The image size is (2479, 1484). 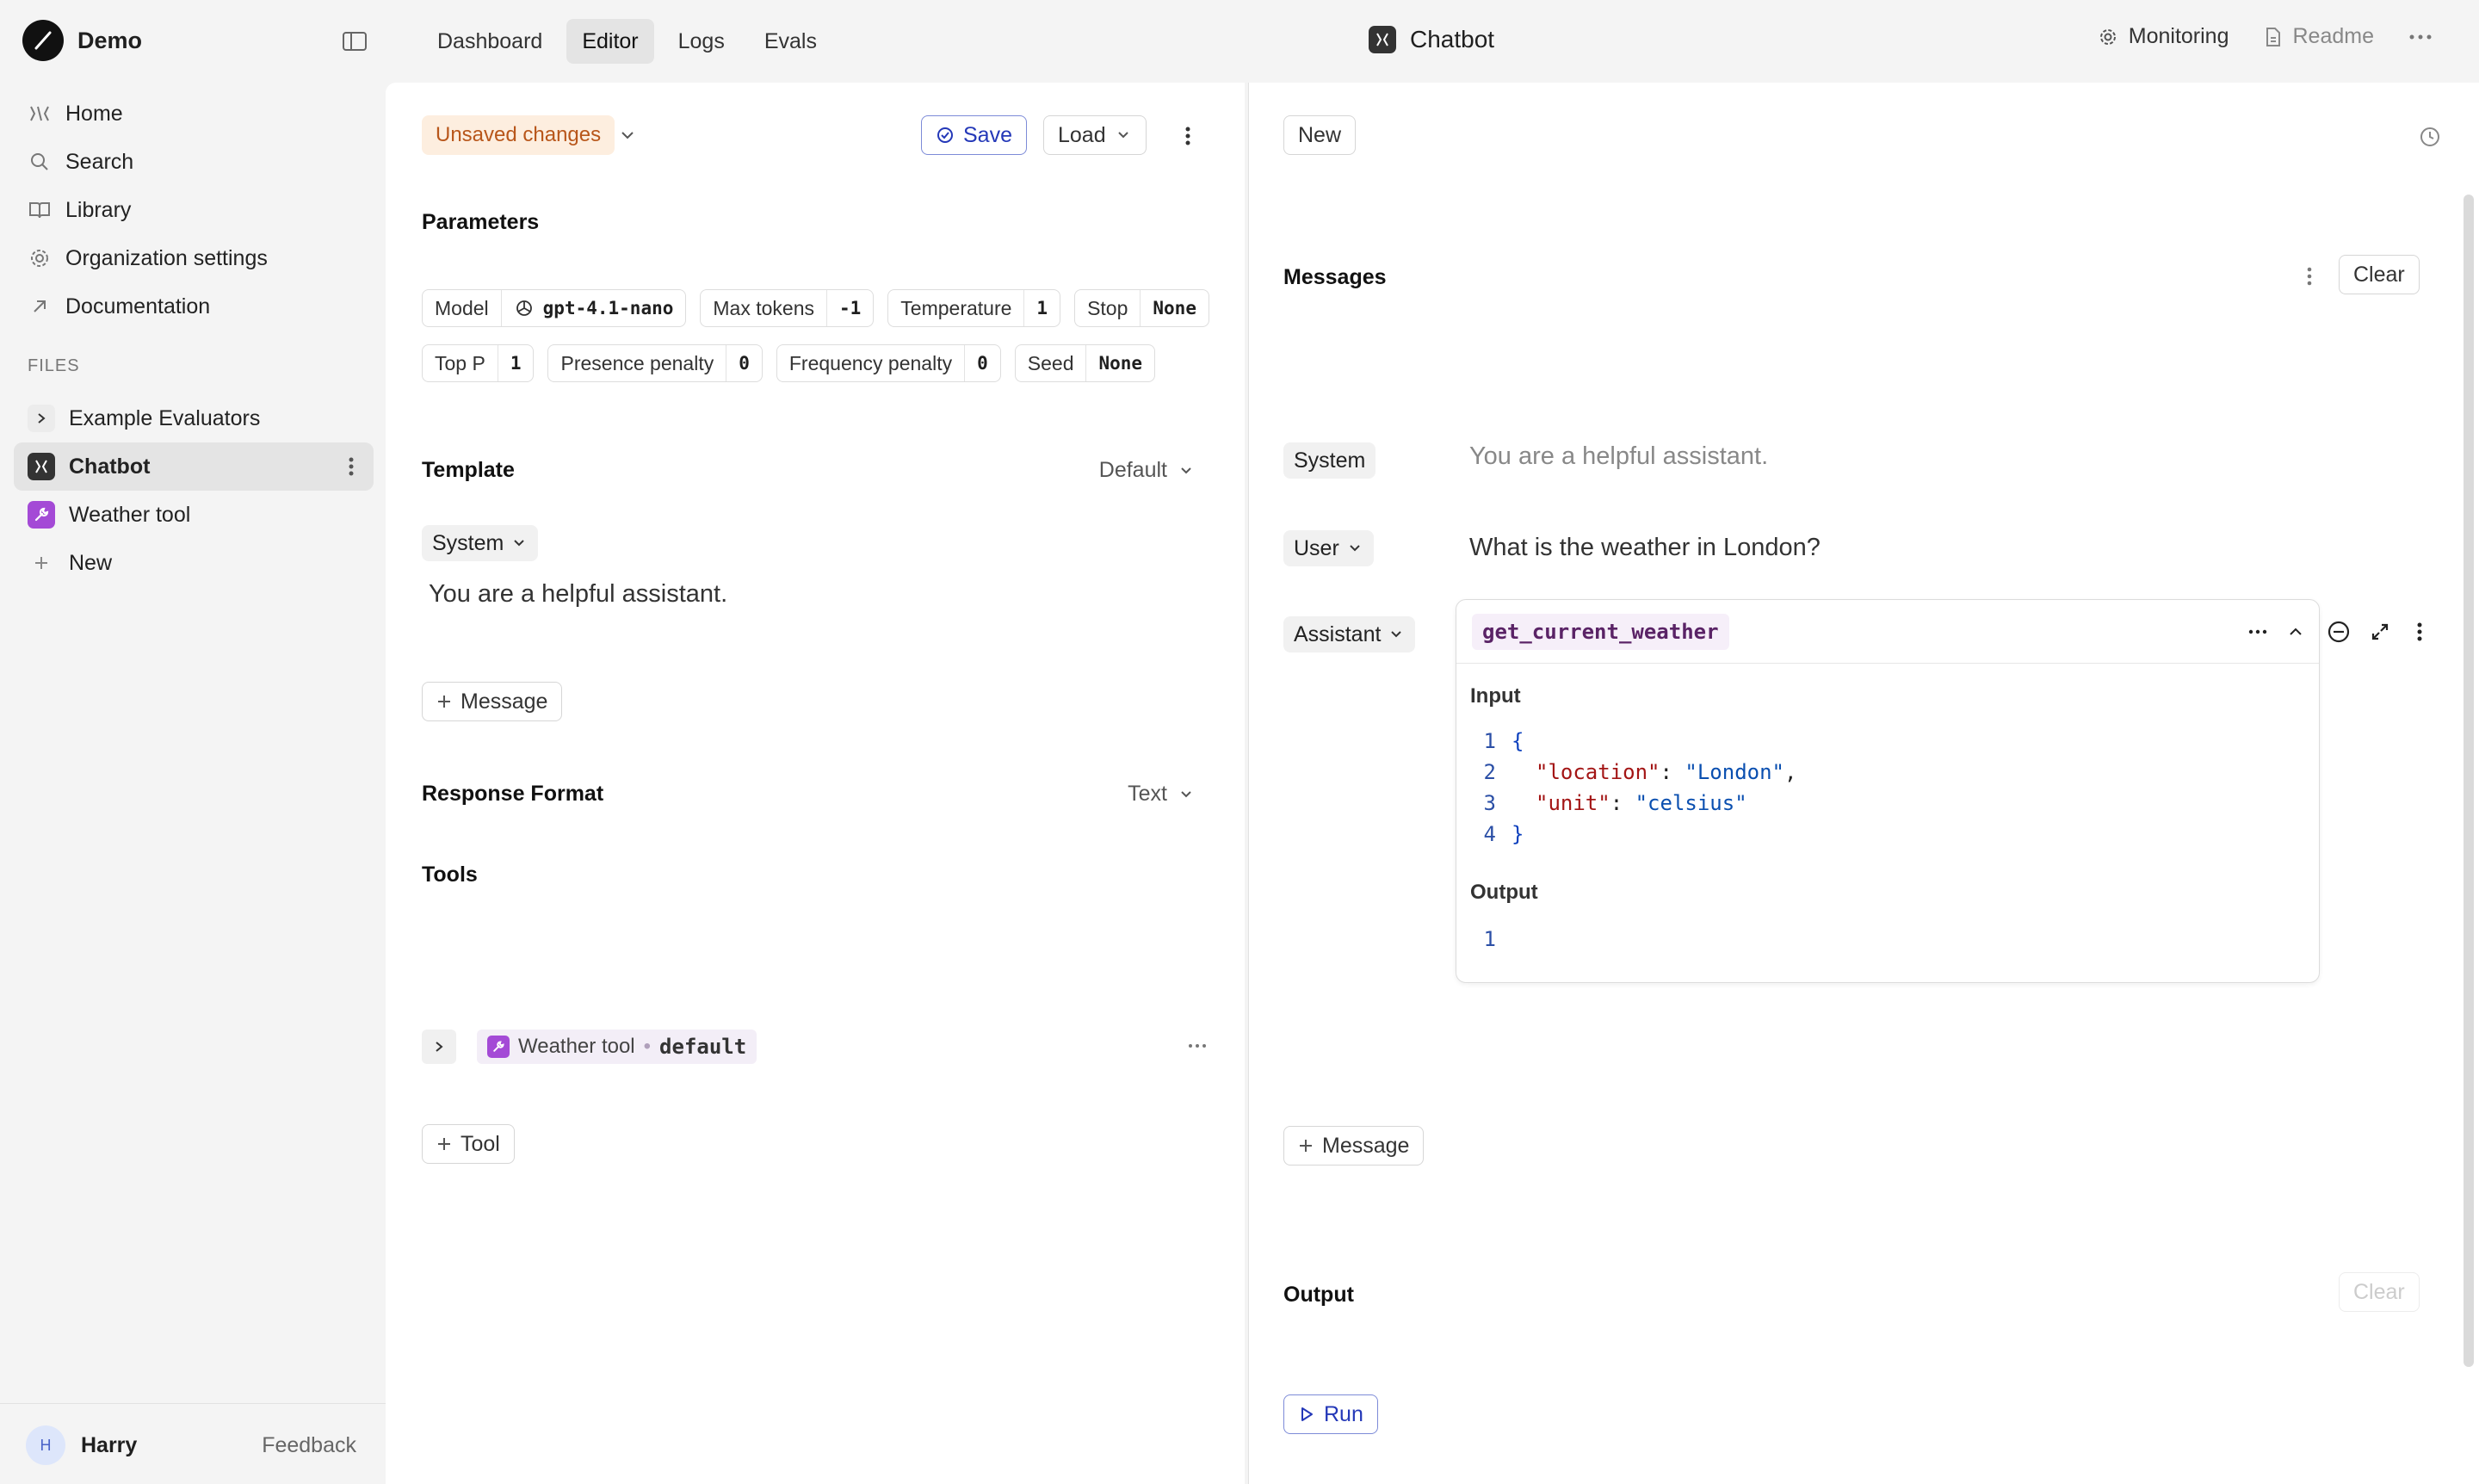 I want to click on param-seed: Seed None, so click(x=1085, y=363).